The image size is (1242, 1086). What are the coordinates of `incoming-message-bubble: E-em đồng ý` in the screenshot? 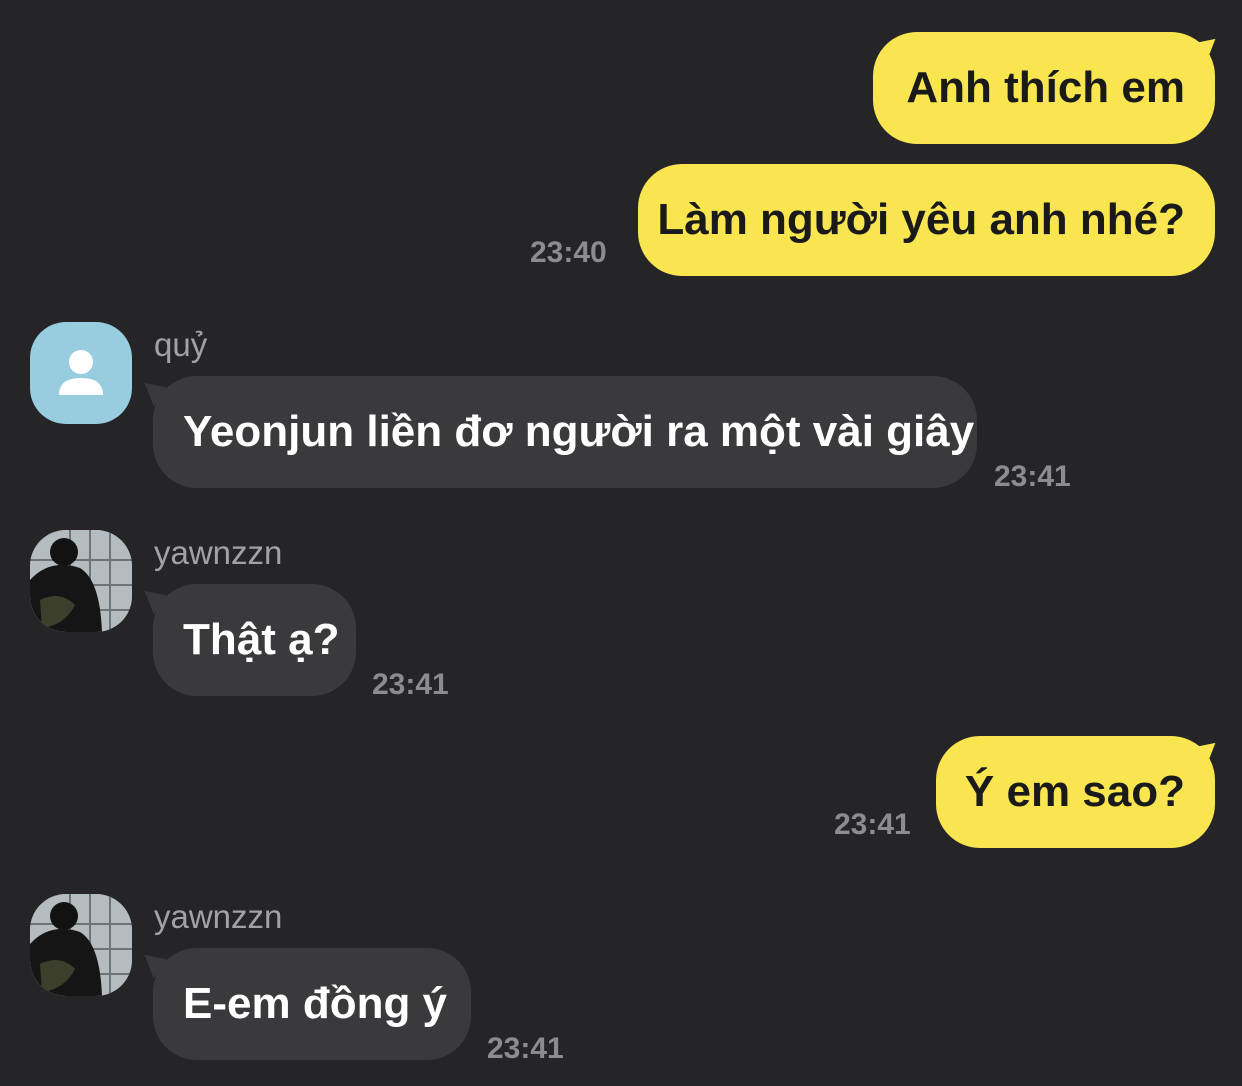 It's located at (312, 1004).